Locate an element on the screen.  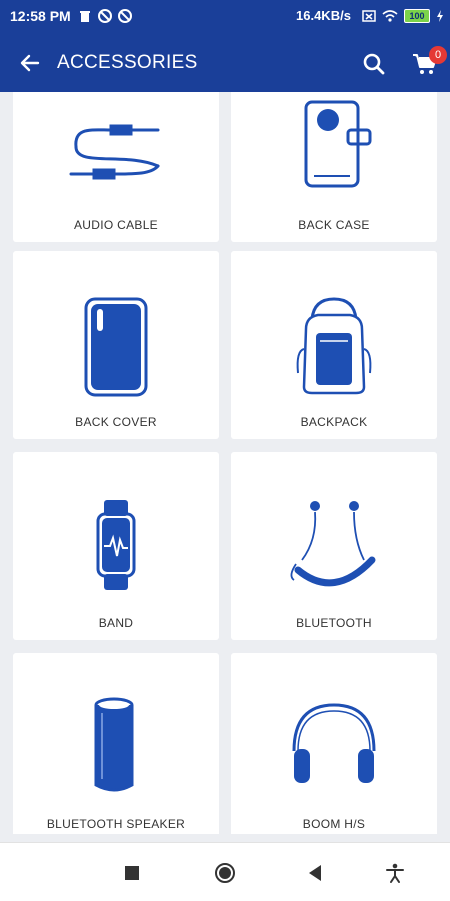
category-card-back-cover: BACK COVER is located at coordinates (116, 345).